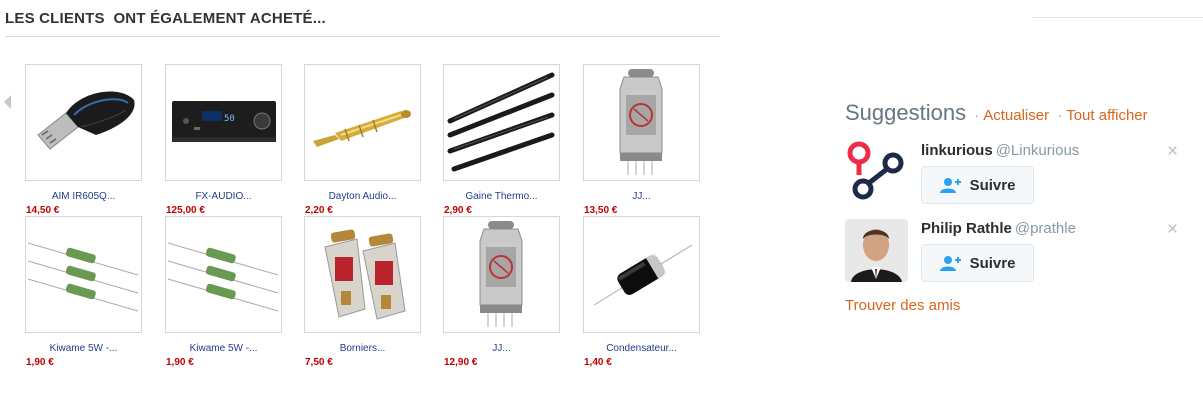  What do you see at coordinates (1016, 115) in the screenshot?
I see `refresh-link: Actualiser` at bounding box center [1016, 115].